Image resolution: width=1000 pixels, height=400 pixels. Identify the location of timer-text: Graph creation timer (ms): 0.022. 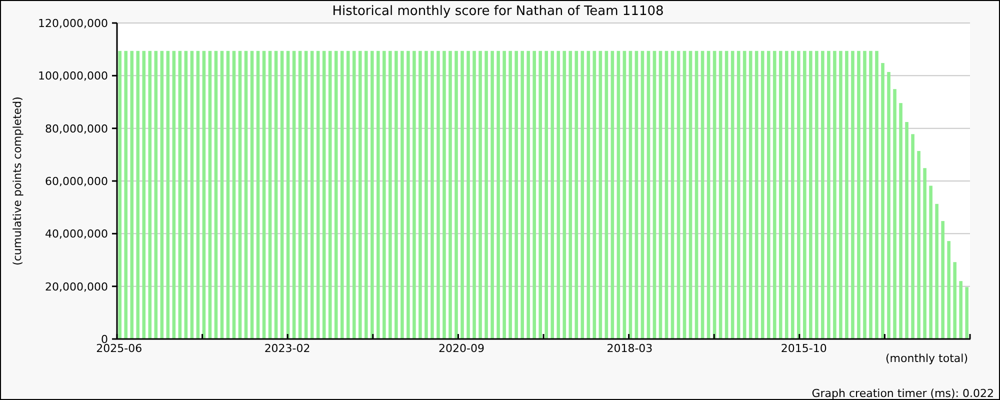
(903, 393).